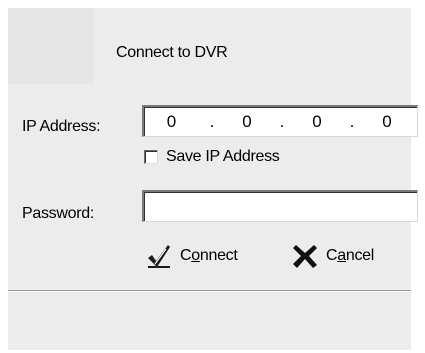  Describe the element at coordinates (247, 122) in the screenshot. I see `ip-octet-2: 0` at that location.